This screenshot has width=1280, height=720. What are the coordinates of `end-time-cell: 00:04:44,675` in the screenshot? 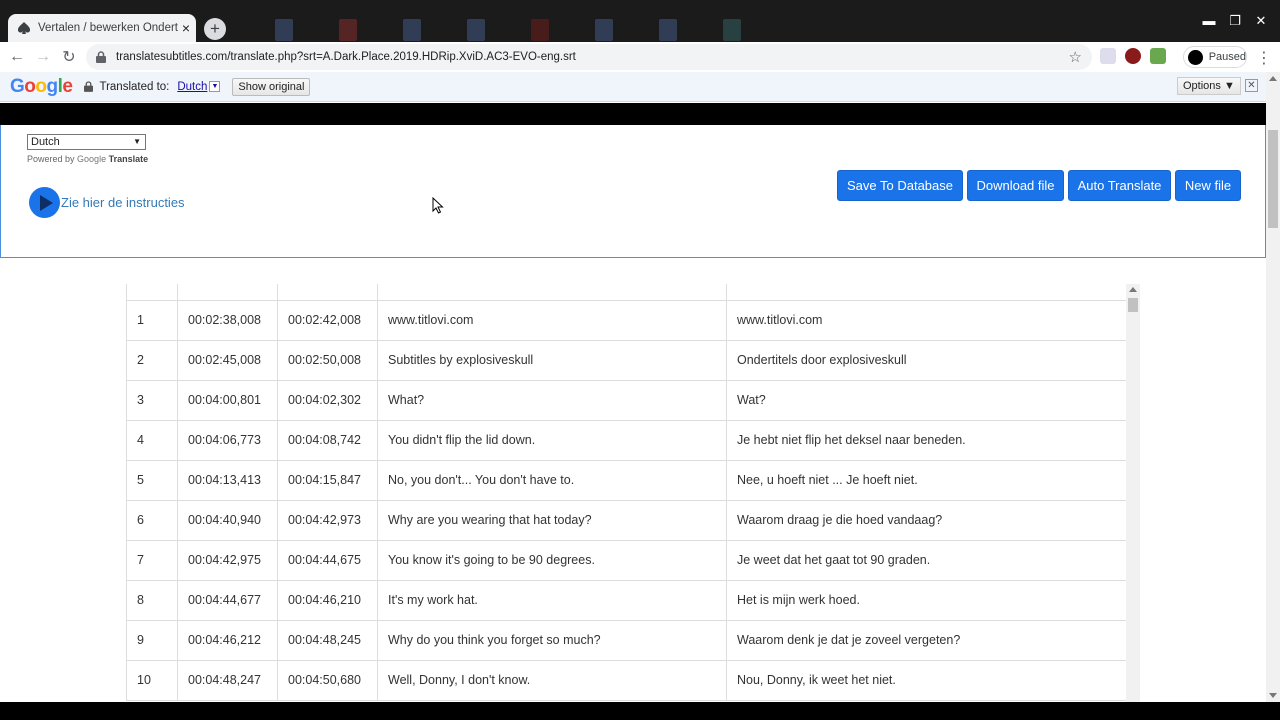 It's located at (327, 560).